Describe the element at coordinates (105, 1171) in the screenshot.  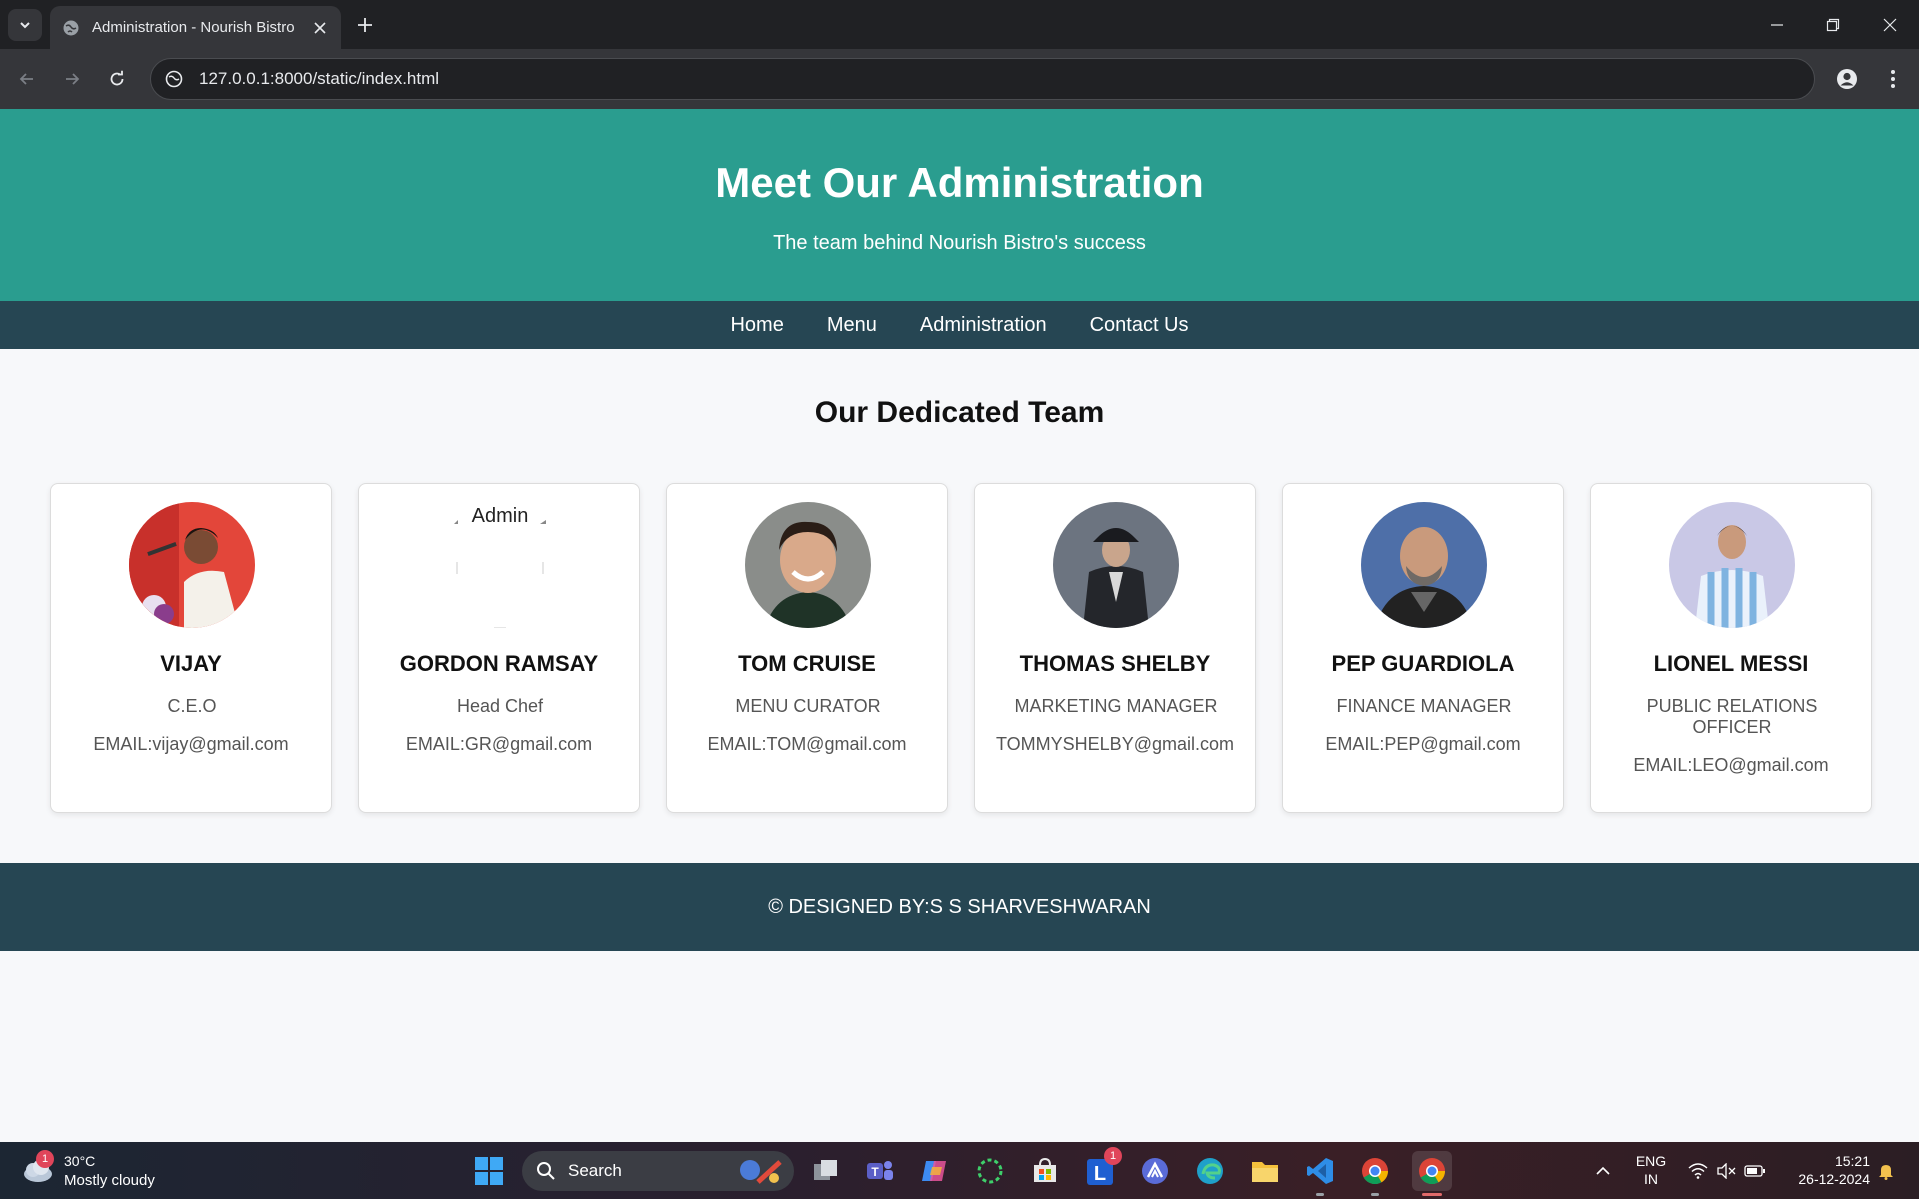
I see `weather-widget: 1 30°C Mostly cloudy` at that location.